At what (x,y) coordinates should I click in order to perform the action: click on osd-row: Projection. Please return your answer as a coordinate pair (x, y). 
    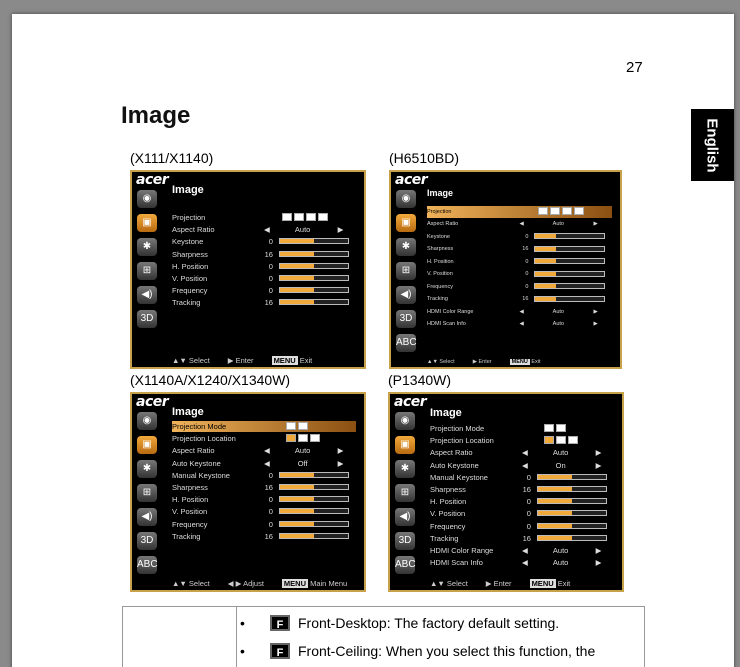
    Looking at the image, I should click on (519, 212).